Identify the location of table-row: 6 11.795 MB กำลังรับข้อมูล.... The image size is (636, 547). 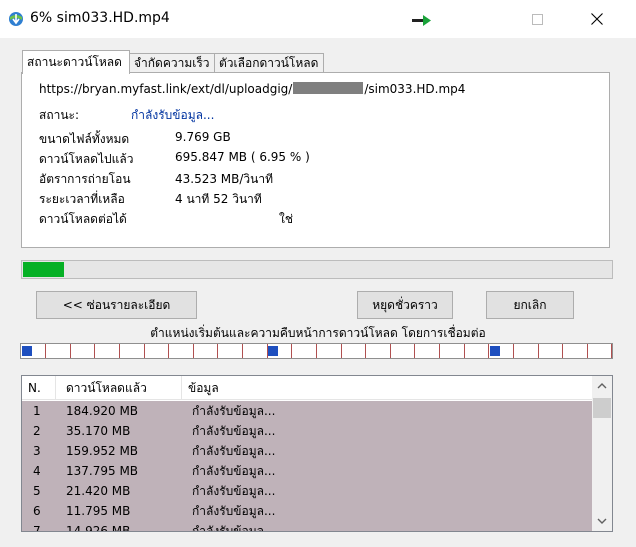
(307, 511).